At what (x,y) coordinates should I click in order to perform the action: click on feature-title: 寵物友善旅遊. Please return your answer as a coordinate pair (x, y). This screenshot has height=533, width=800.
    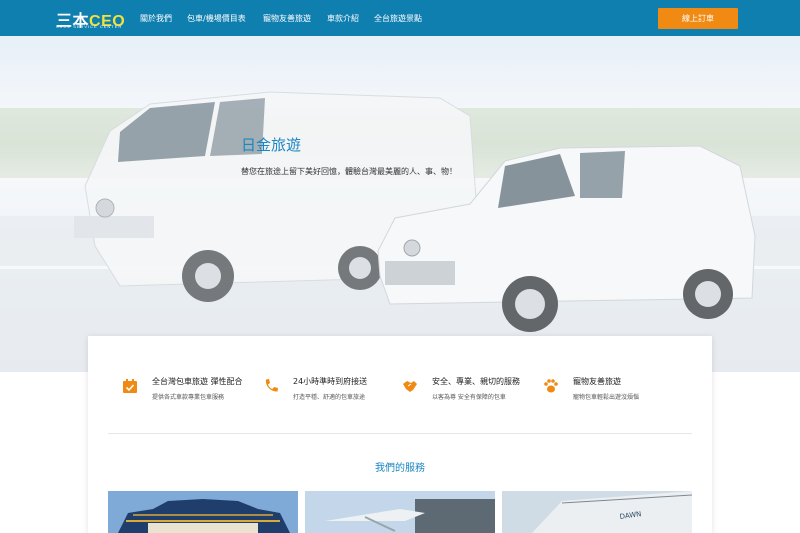
    Looking at the image, I should click on (597, 381).